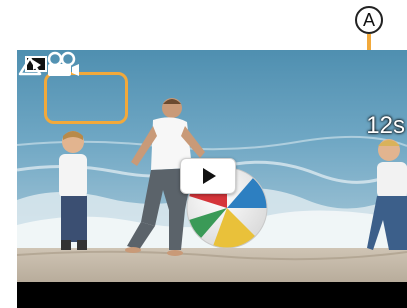 Image resolution: width=407 pixels, height=308 pixels. I want to click on recording-duration: 12s, so click(385, 125).